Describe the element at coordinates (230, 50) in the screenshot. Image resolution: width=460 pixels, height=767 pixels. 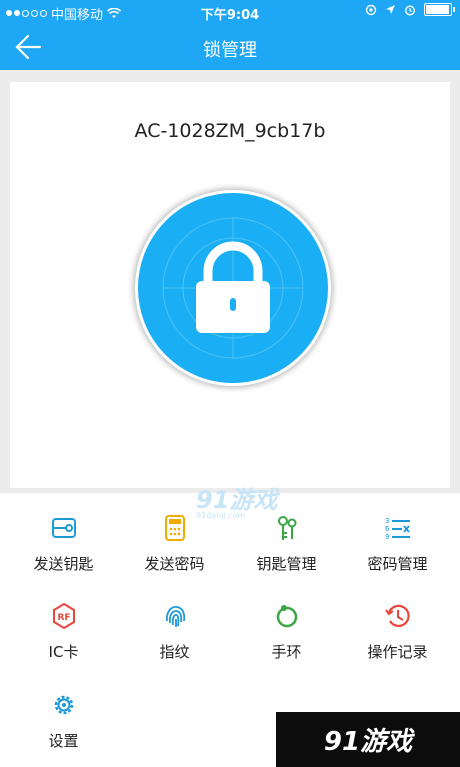
I see `page-title: 锁管理` at that location.